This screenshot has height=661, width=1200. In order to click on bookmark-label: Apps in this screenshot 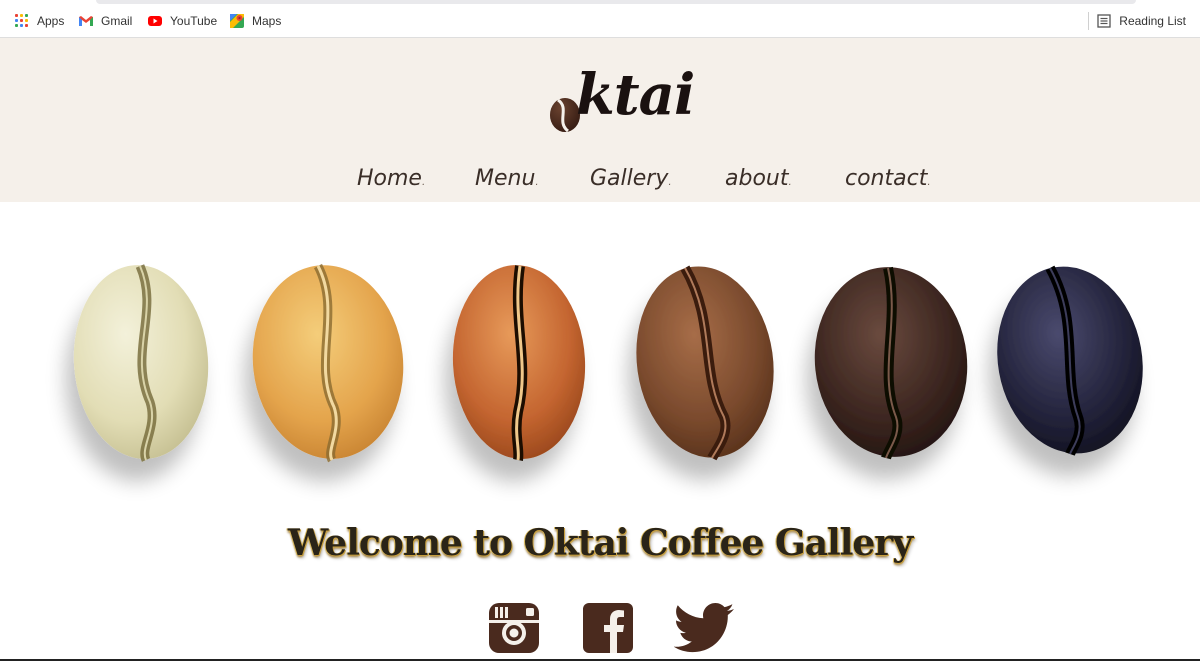, I will do `click(51, 21)`.